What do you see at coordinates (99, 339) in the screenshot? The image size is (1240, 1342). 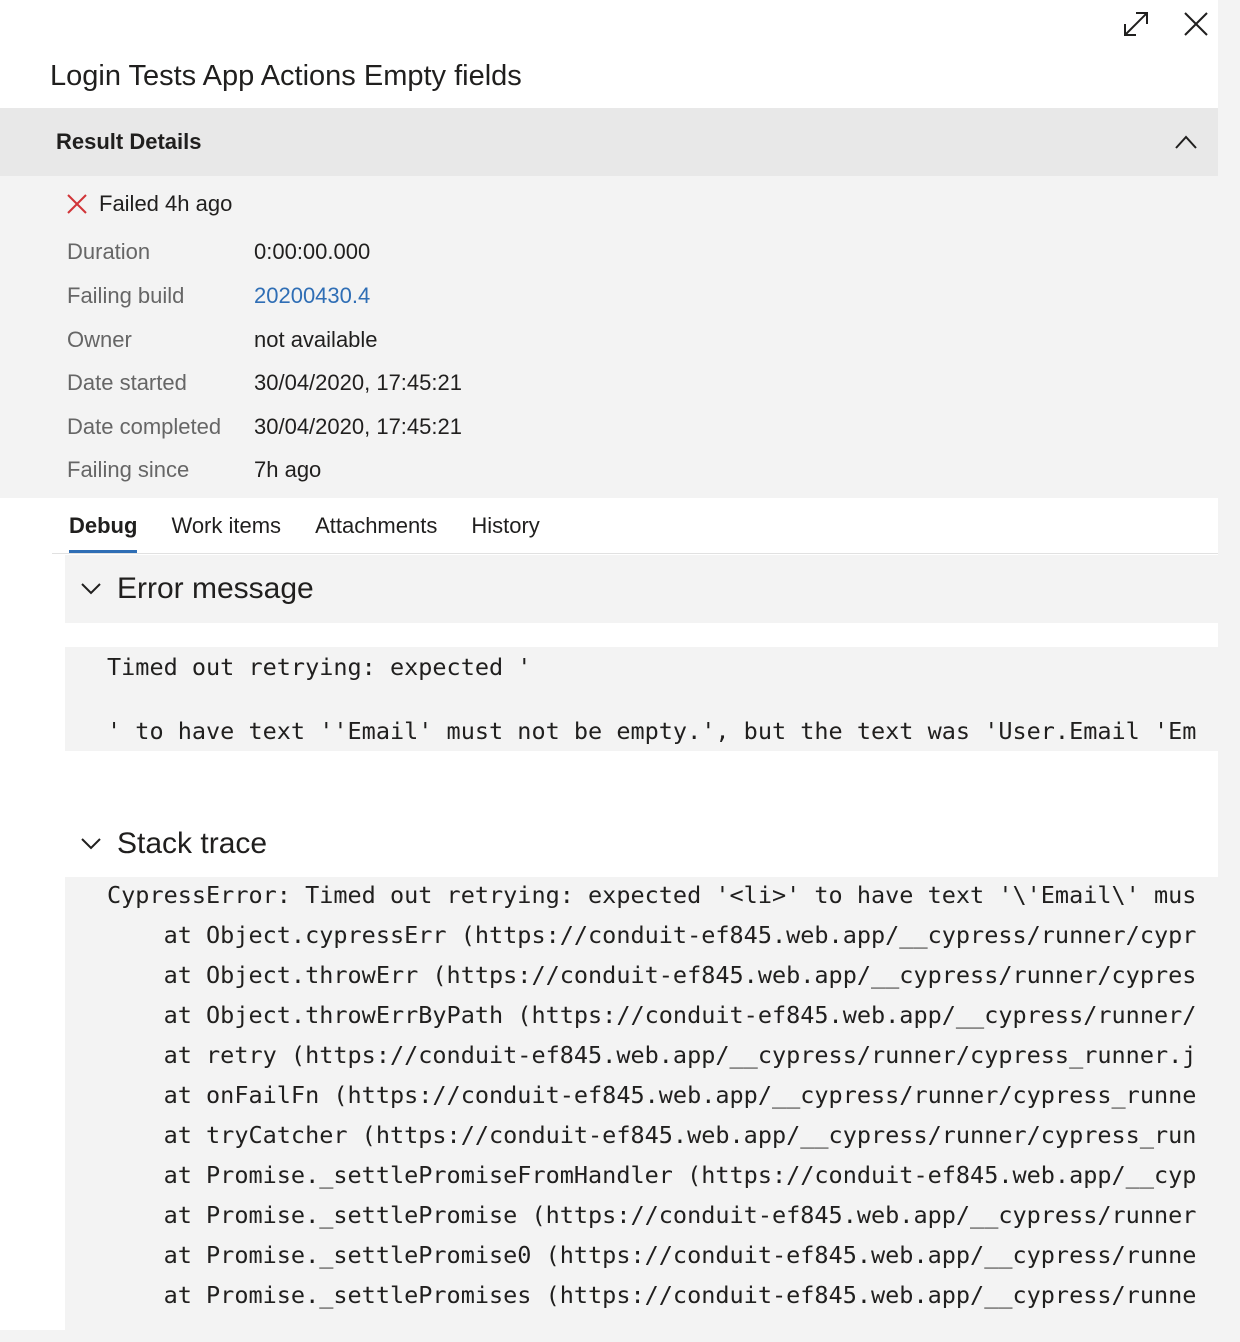 I see `detail-label: Owner` at bounding box center [99, 339].